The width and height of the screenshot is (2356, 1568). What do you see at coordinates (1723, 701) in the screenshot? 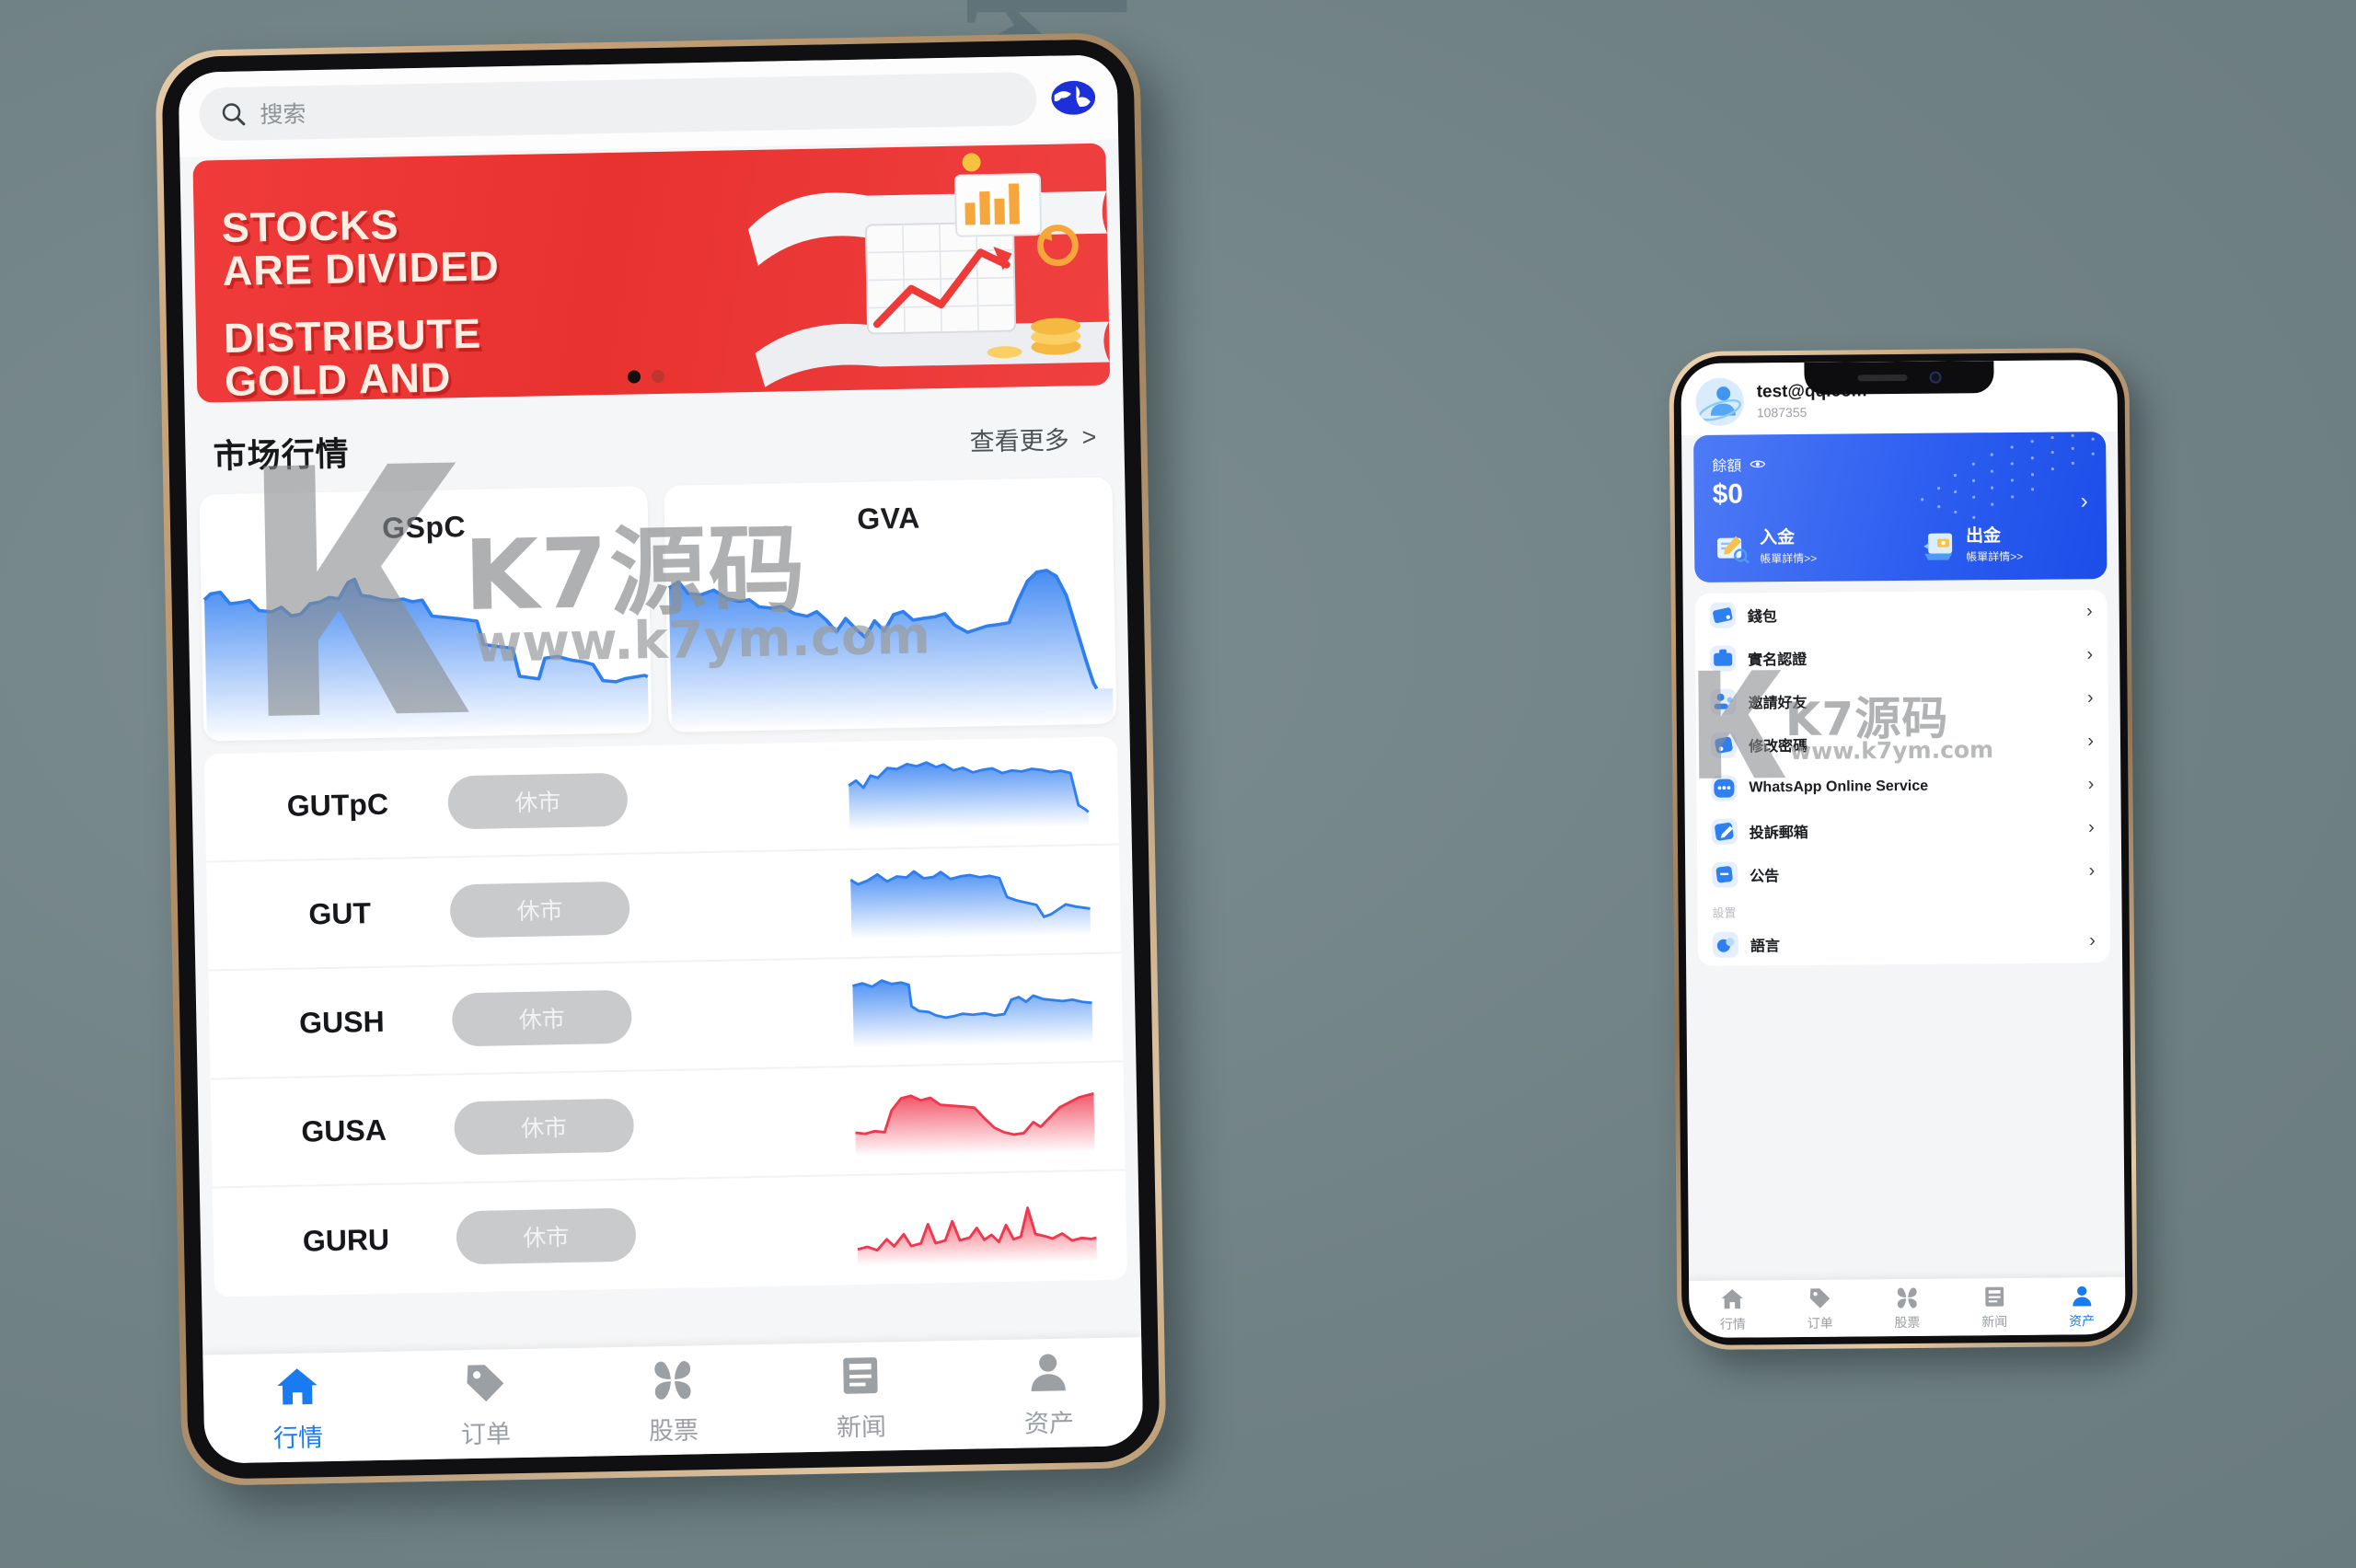
I see `invite-icon` at bounding box center [1723, 701].